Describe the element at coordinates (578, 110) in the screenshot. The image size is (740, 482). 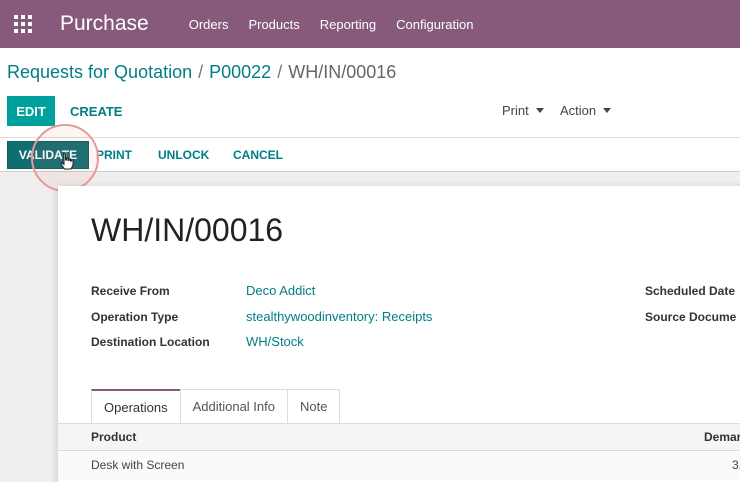
I see `action-dropdown-label: Action` at that location.